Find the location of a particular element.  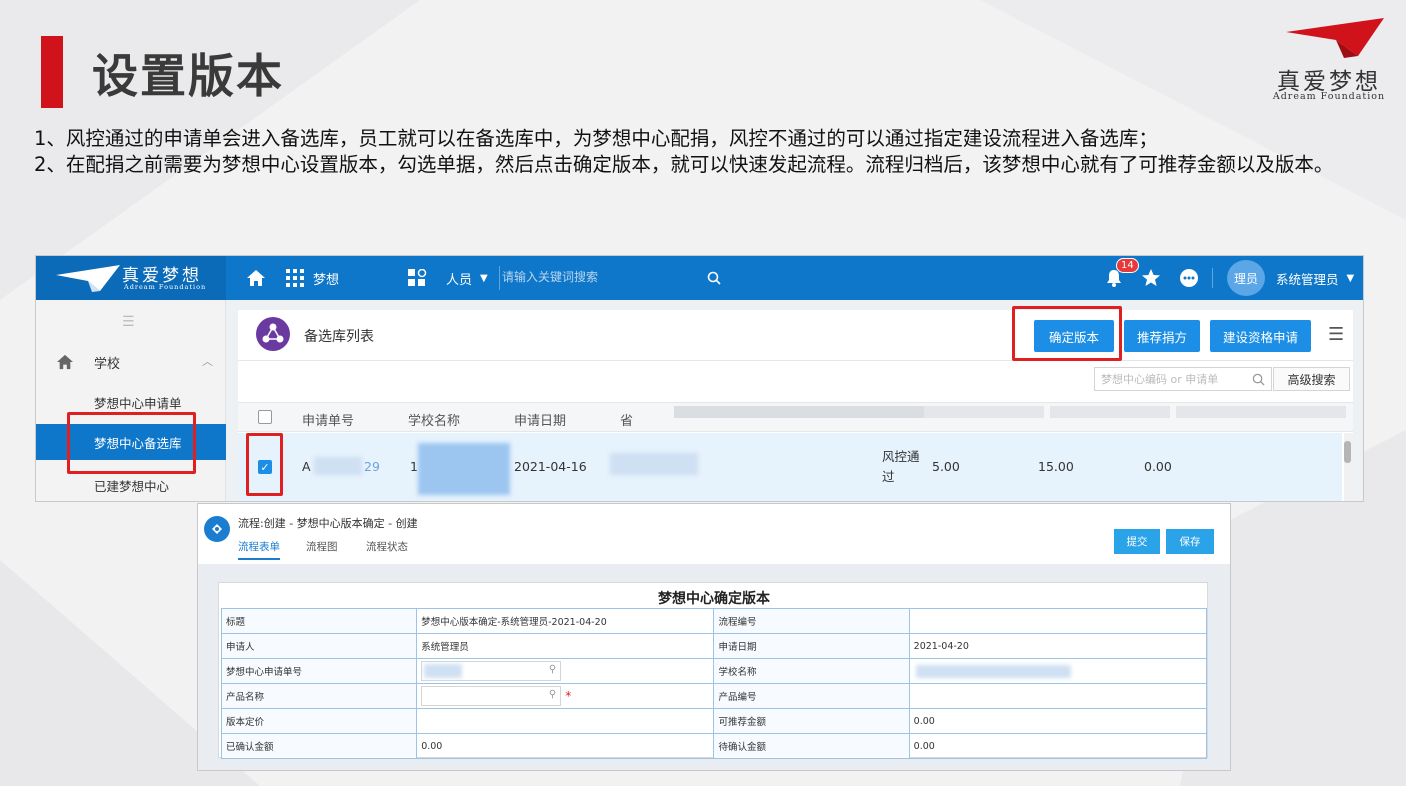

slide-title: 设置版本 is located at coordinates (188, 76).